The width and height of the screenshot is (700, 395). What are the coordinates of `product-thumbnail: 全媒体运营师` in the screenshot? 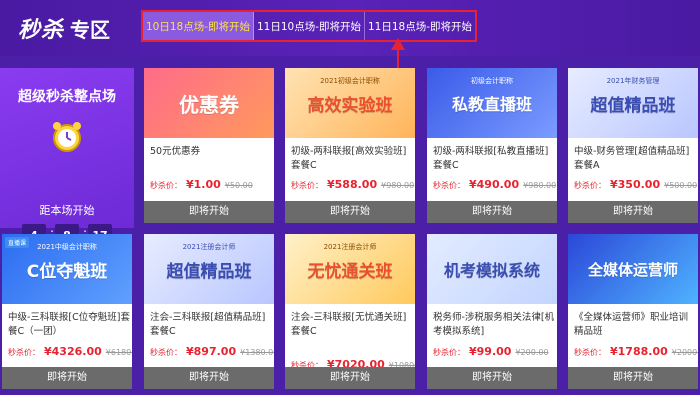 It's located at (633, 269).